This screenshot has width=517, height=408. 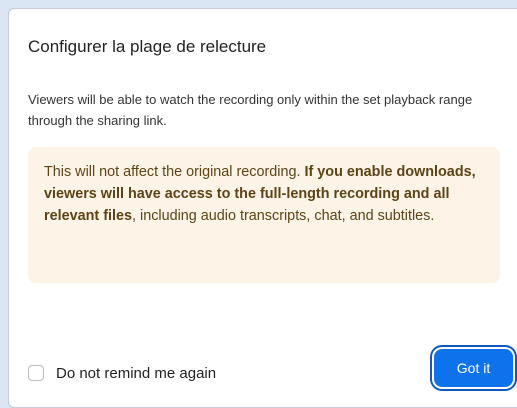 I want to click on do-not-remind-option: Do not remind me again, so click(x=122, y=373).